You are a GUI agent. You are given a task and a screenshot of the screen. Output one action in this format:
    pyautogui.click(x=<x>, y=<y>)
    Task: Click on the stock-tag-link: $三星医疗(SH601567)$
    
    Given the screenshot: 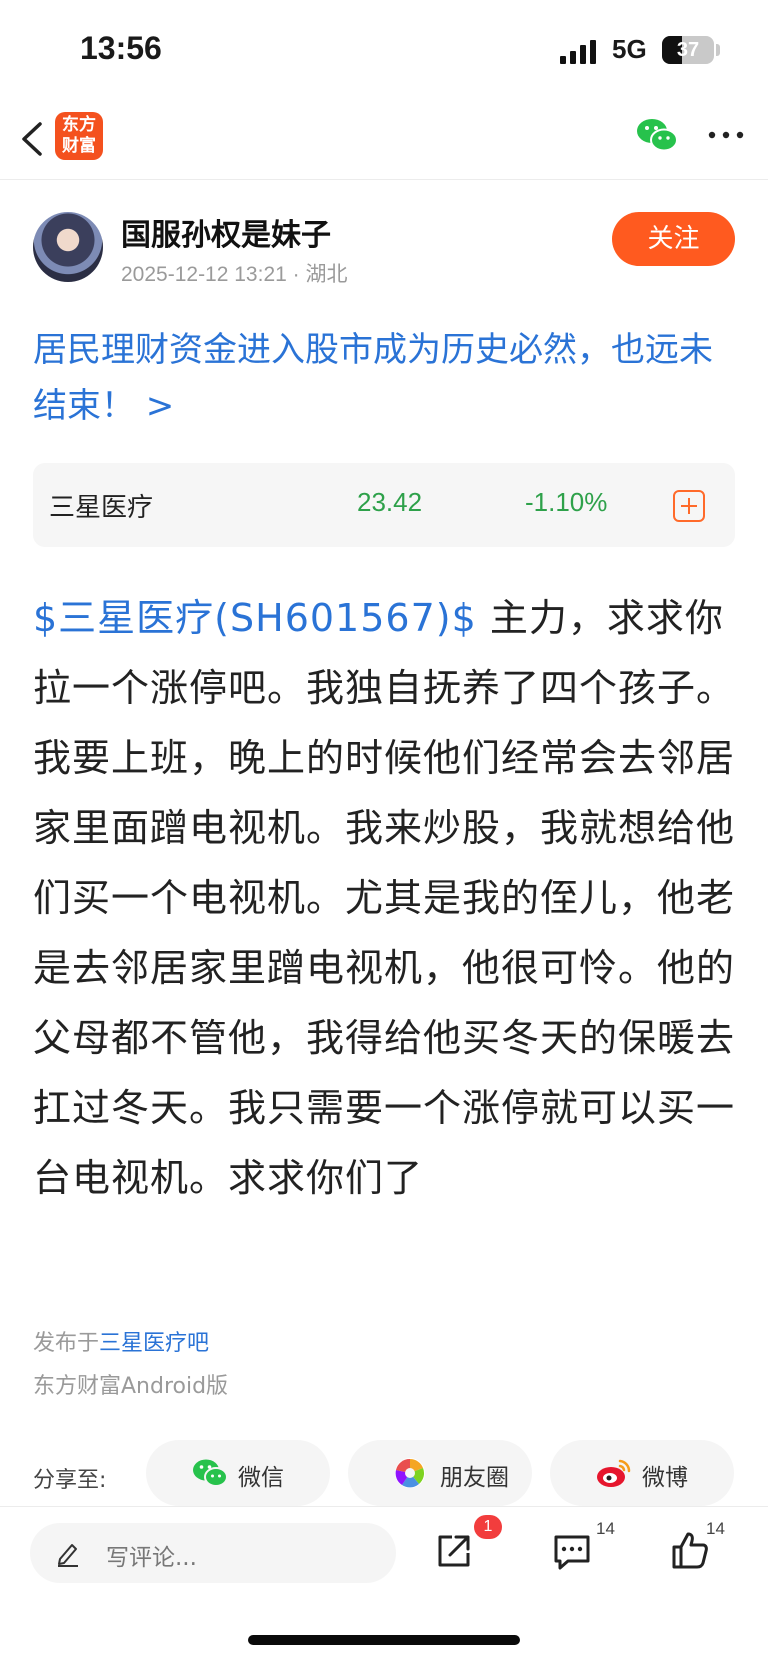 What is the action you would take?
    pyautogui.click(x=255, y=618)
    